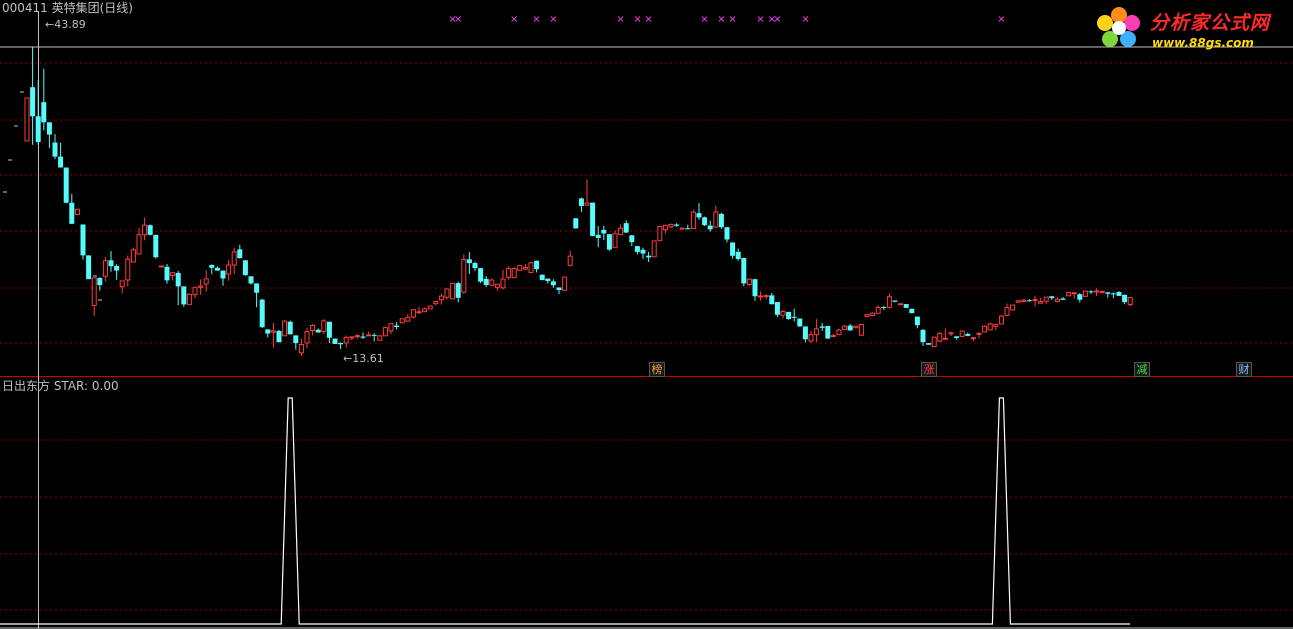 This screenshot has height=629, width=1293. What do you see at coordinates (726, 19) in the screenshot?
I see `cross-signal-markers: ×× × × × × × × × × × × ×× × ×` at bounding box center [726, 19].